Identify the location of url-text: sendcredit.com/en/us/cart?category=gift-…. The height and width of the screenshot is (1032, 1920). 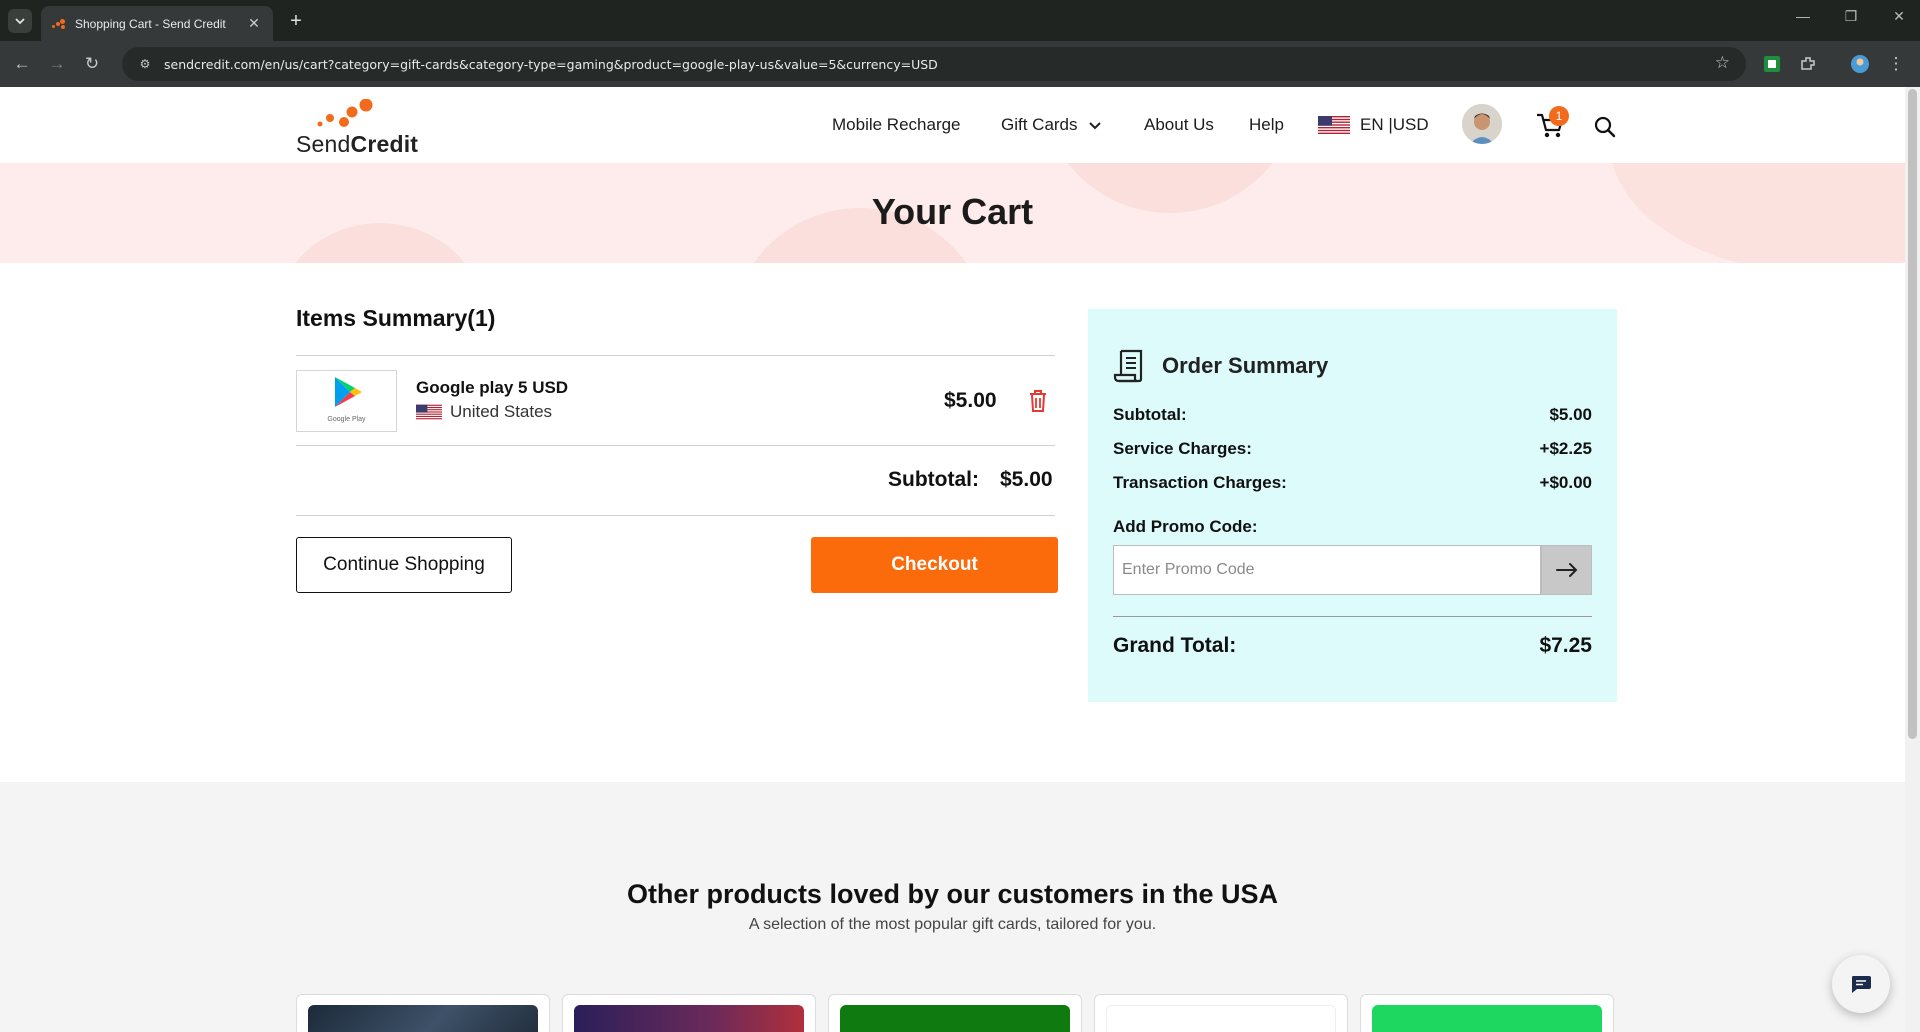
(551, 64).